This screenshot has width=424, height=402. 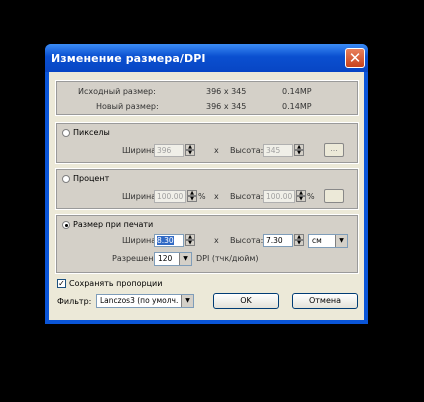 I want to click on percent-x-sep: x, so click(x=216, y=196).